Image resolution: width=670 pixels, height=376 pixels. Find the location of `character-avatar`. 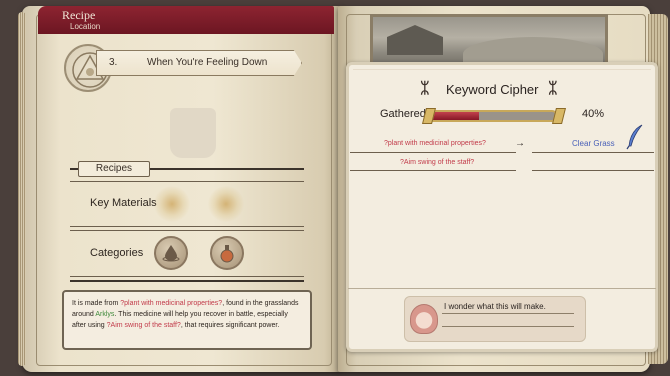

character-avatar is located at coordinates (424, 319).